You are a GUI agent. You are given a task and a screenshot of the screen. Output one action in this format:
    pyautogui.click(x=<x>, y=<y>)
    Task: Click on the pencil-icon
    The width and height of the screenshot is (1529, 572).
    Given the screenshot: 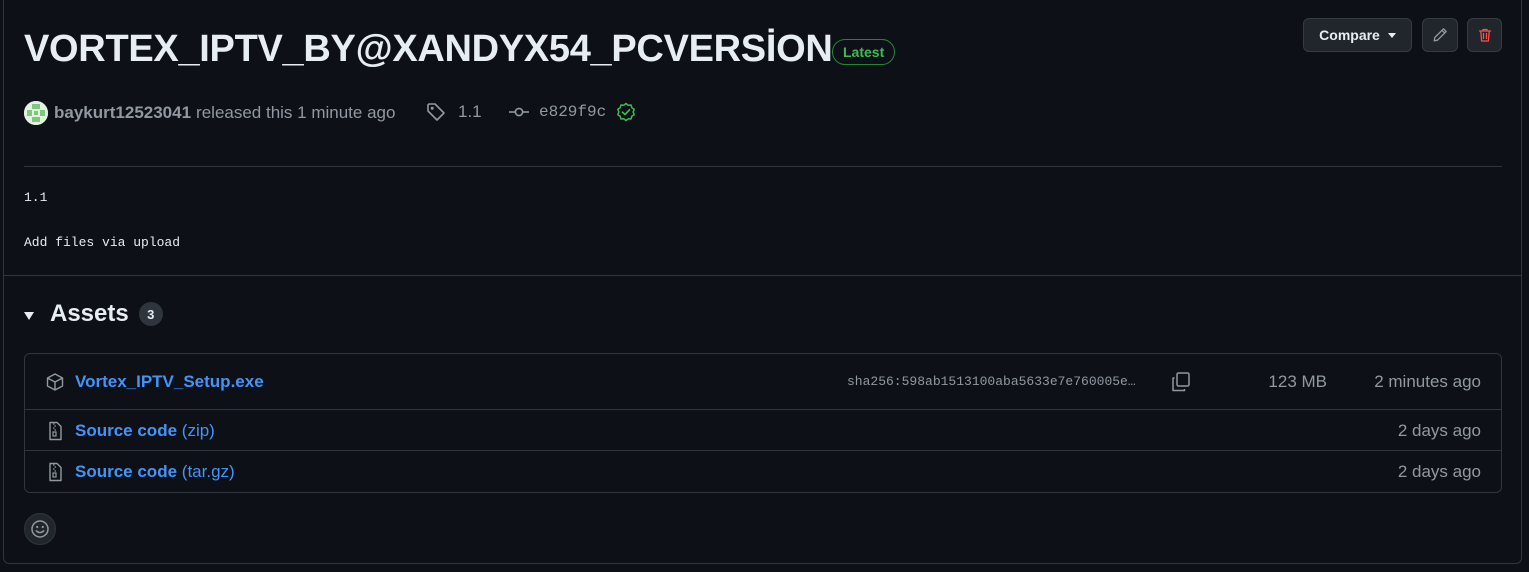 What is the action you would take?
    pyautogui.click(x=1440, y=35)
    